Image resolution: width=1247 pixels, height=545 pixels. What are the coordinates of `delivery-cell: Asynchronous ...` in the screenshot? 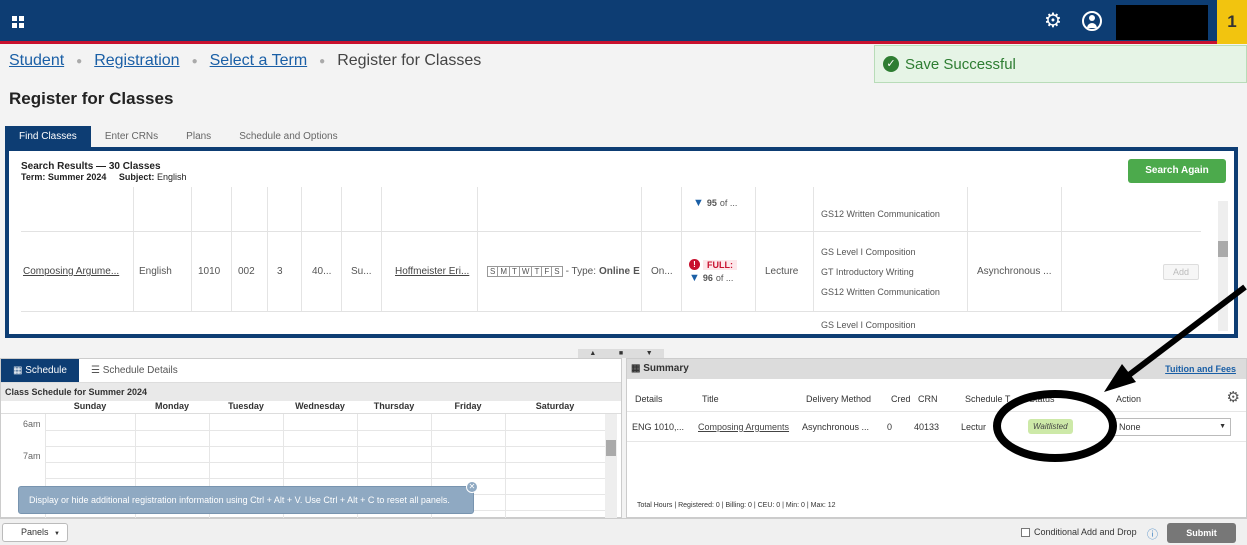 It's located at (836, 426).